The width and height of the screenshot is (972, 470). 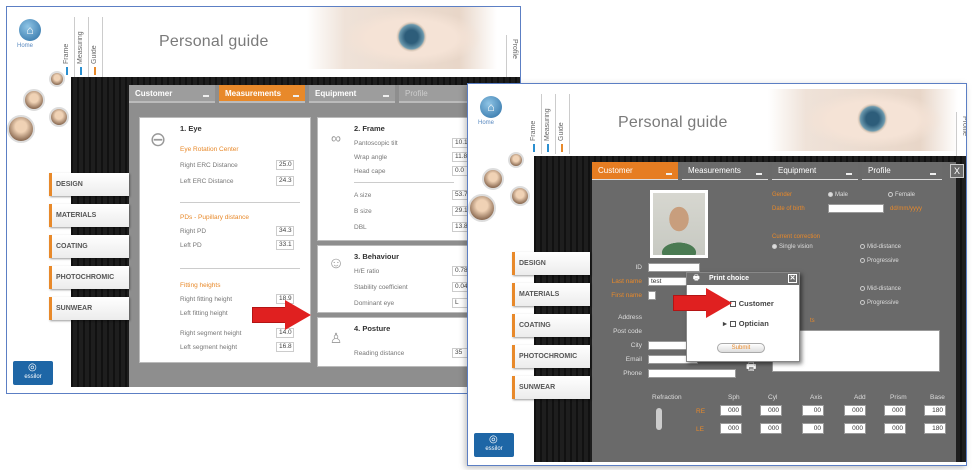 What do you see at coordinates (856, 208) in the screenshot?
I see `dob-field` at bounding box center [856, 208].